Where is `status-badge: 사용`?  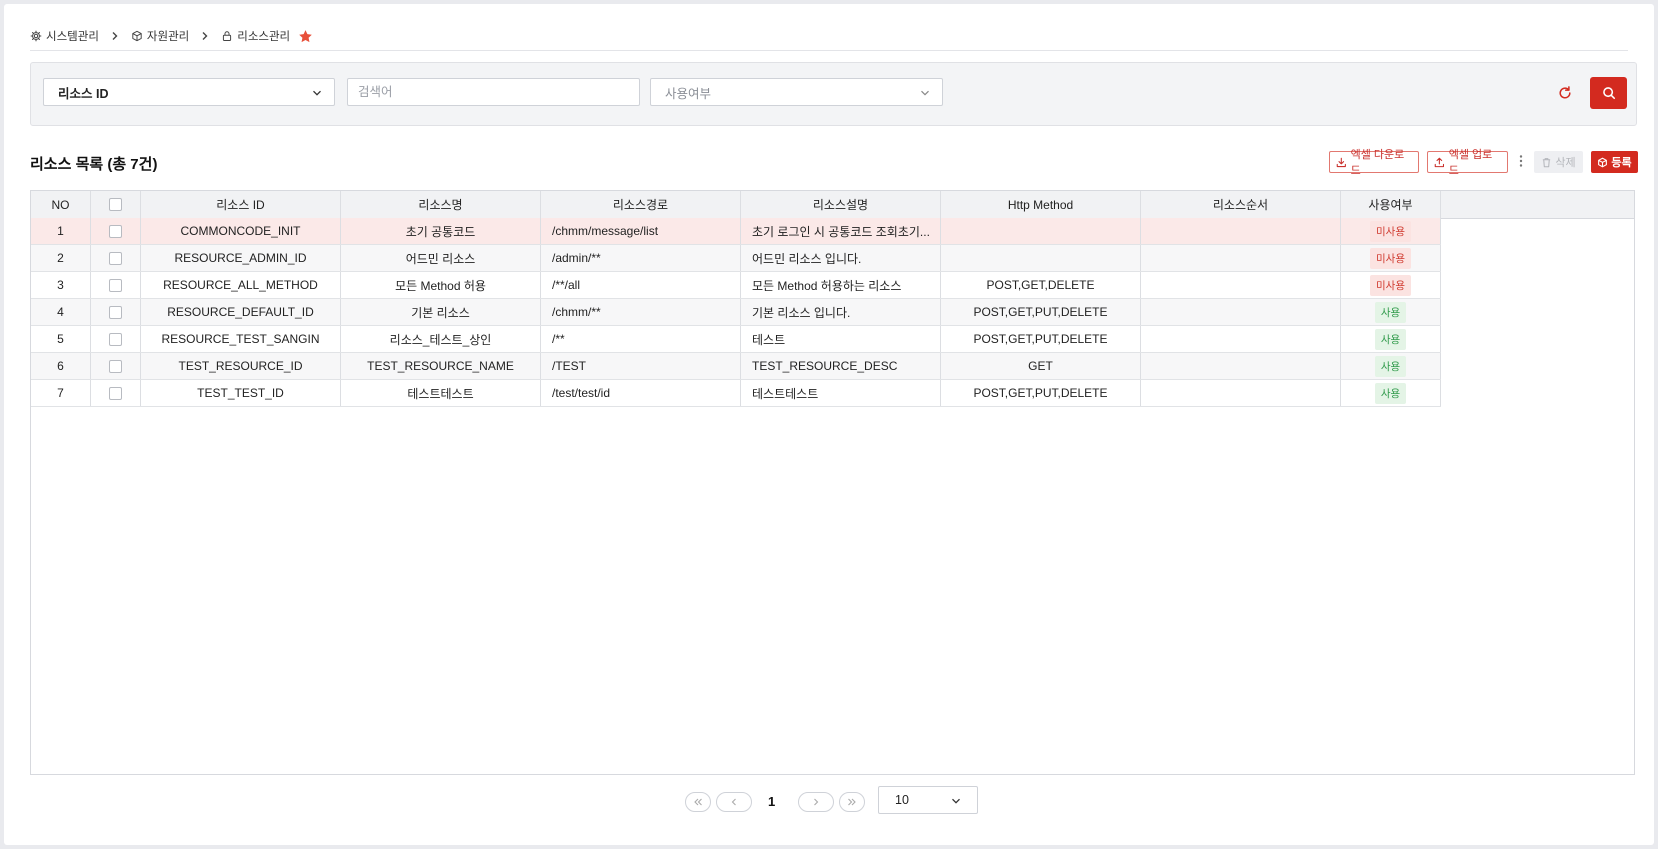
status-badge: 사용 is located at coordinates (1390, 312).